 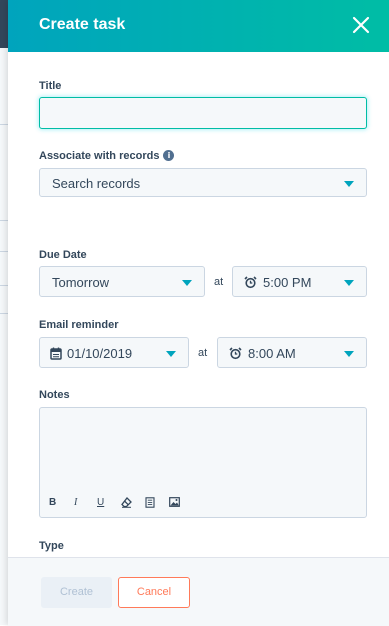 What do you see at coordinates (169, 155) in the screenshot?
I see `info-icon: i` at bounding box center [169, 155].